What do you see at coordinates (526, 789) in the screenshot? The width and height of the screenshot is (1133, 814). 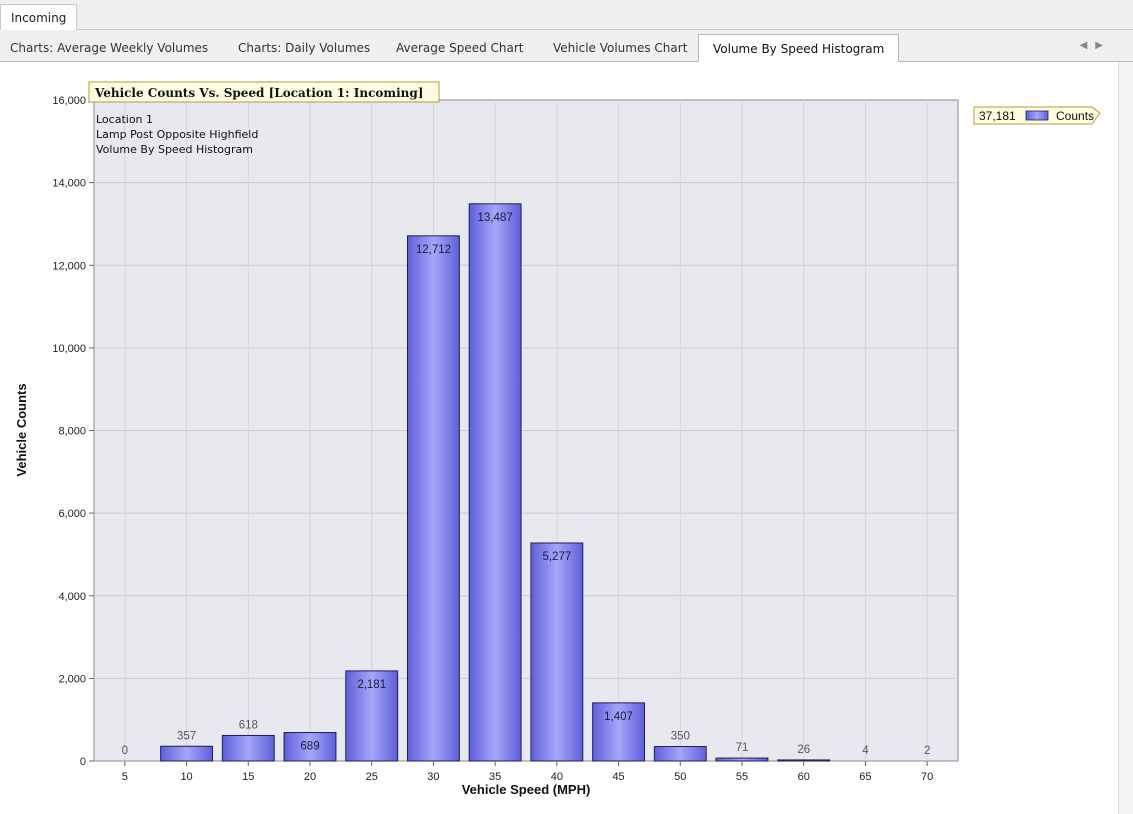 I see `x-axis-title: Vehicle Speed (MPH)` at bounding box center [526, 789].